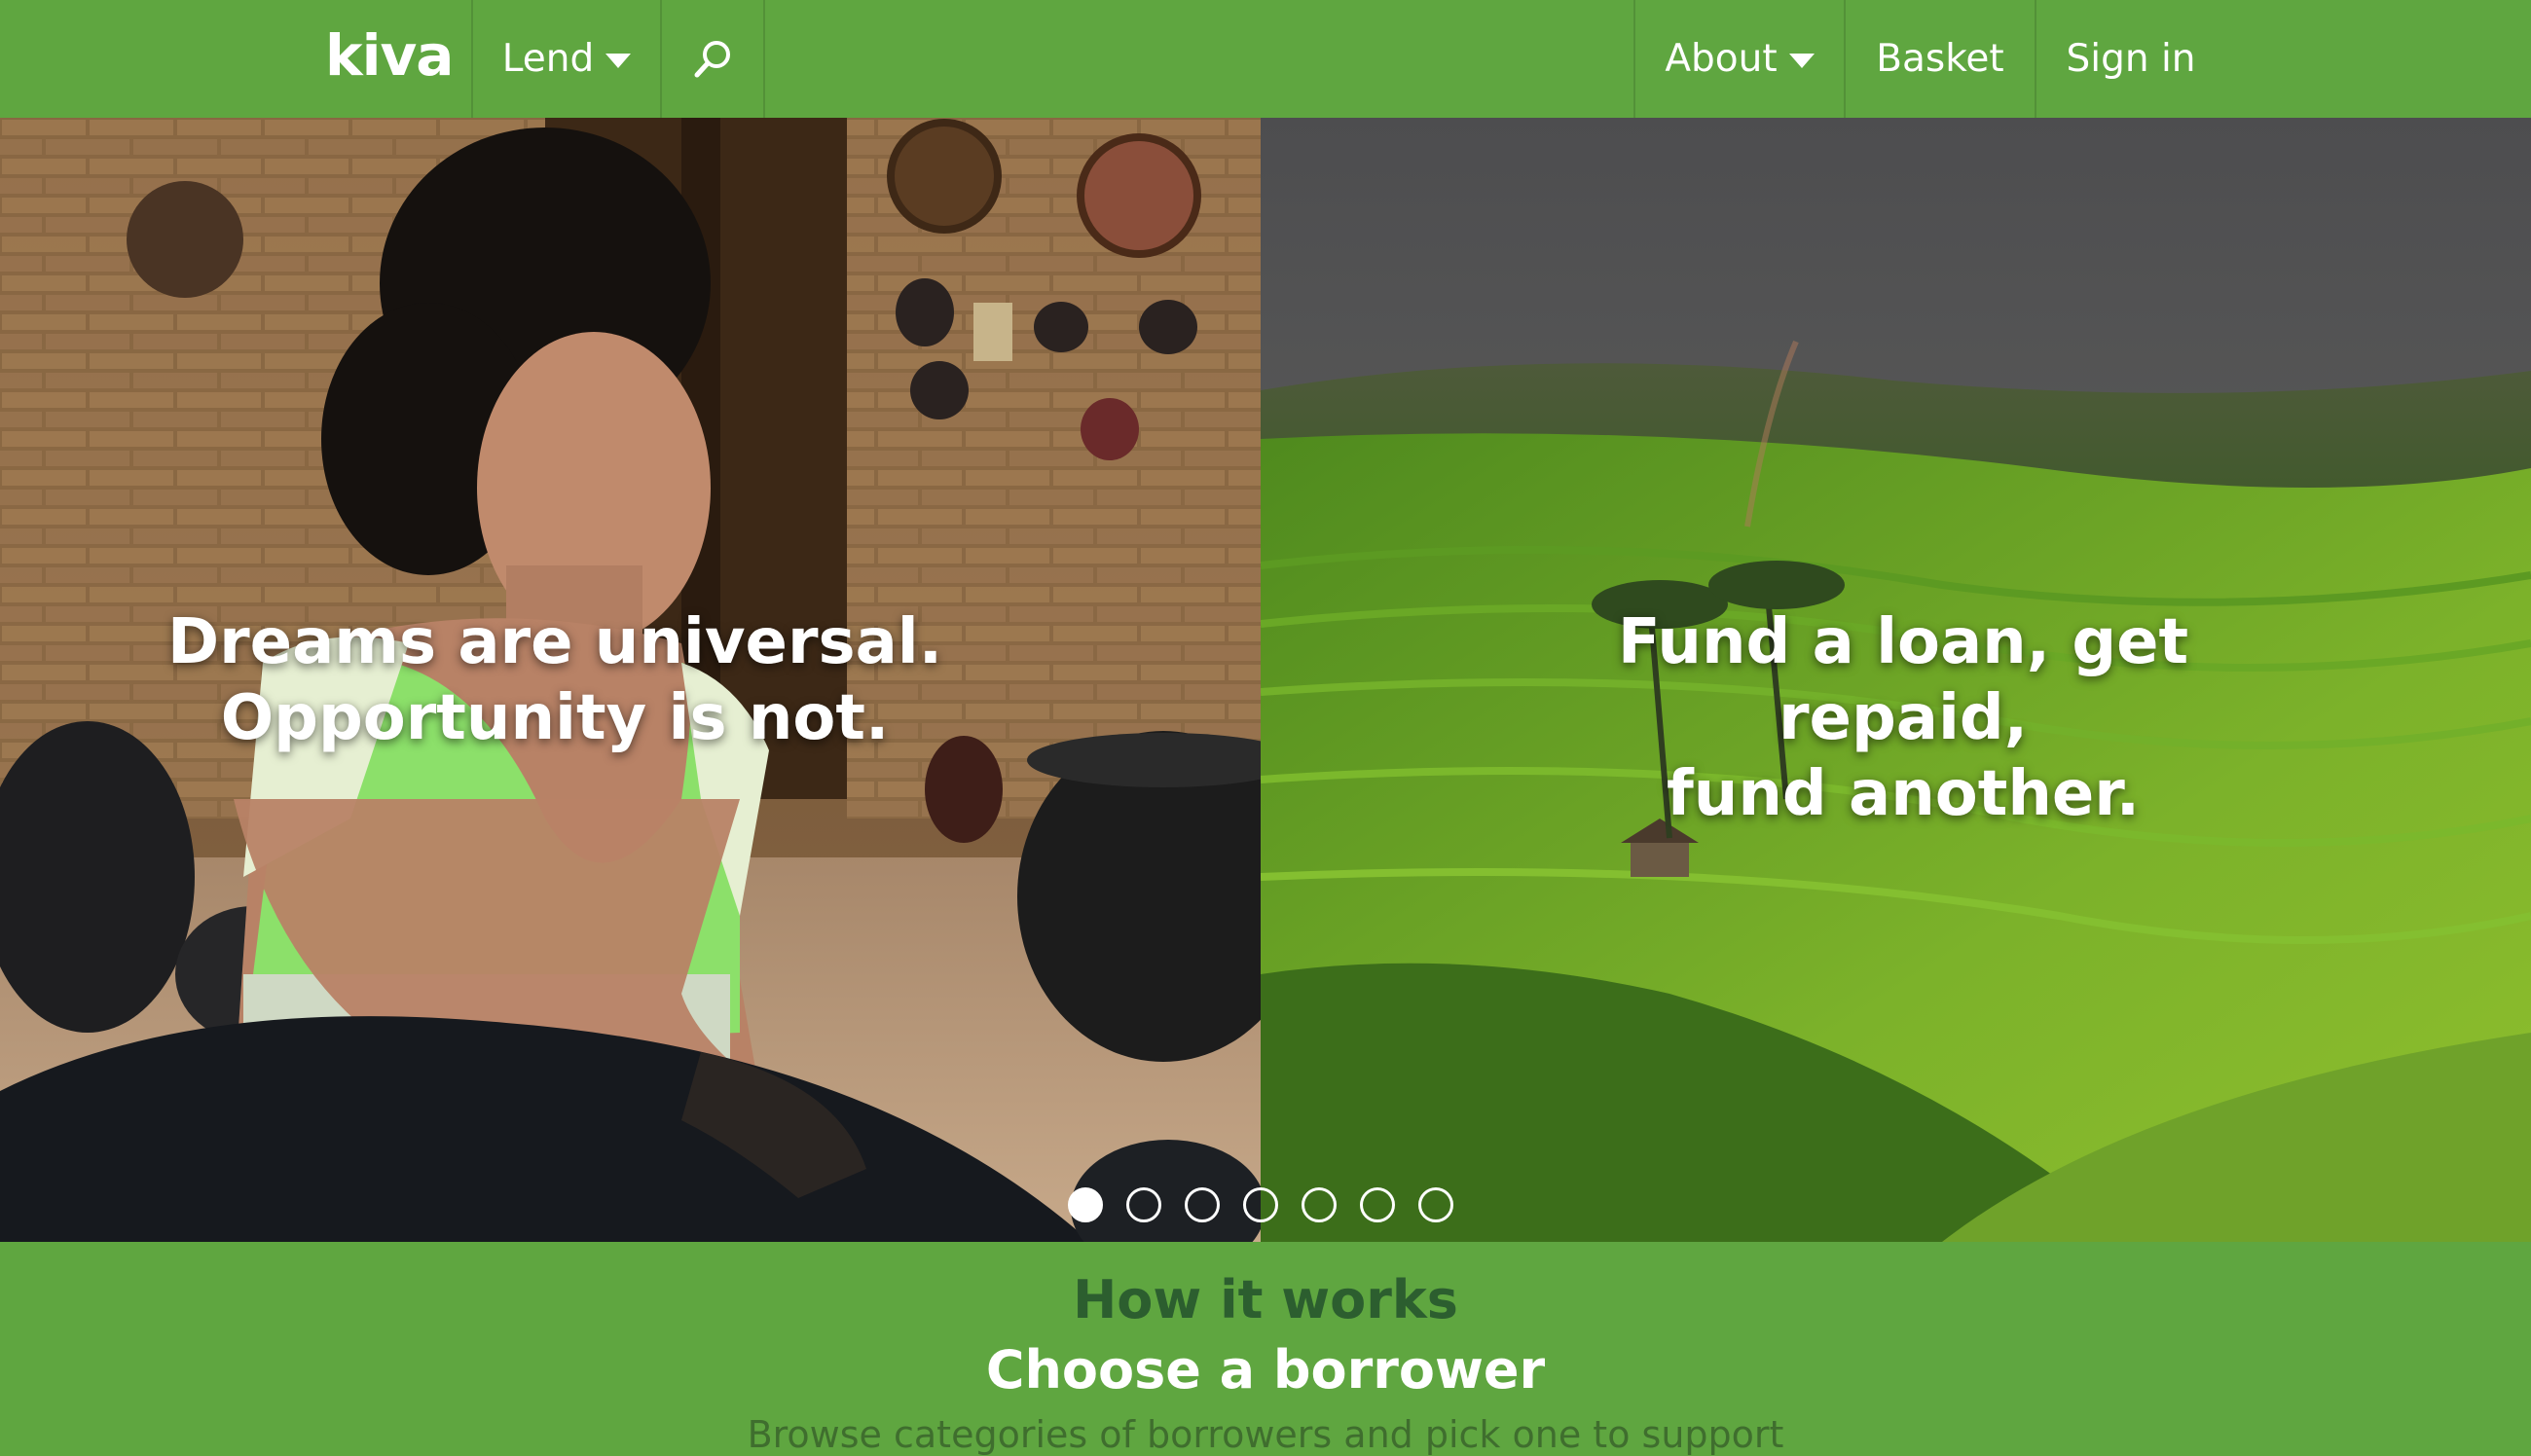 Image resolution: width=2531 pixels, height=1456 pixels. Describe the element at coordinates (1903, 680) in the screenshot. I see `hero-right-line-1: Fund a loan, get repaid,` at that location.